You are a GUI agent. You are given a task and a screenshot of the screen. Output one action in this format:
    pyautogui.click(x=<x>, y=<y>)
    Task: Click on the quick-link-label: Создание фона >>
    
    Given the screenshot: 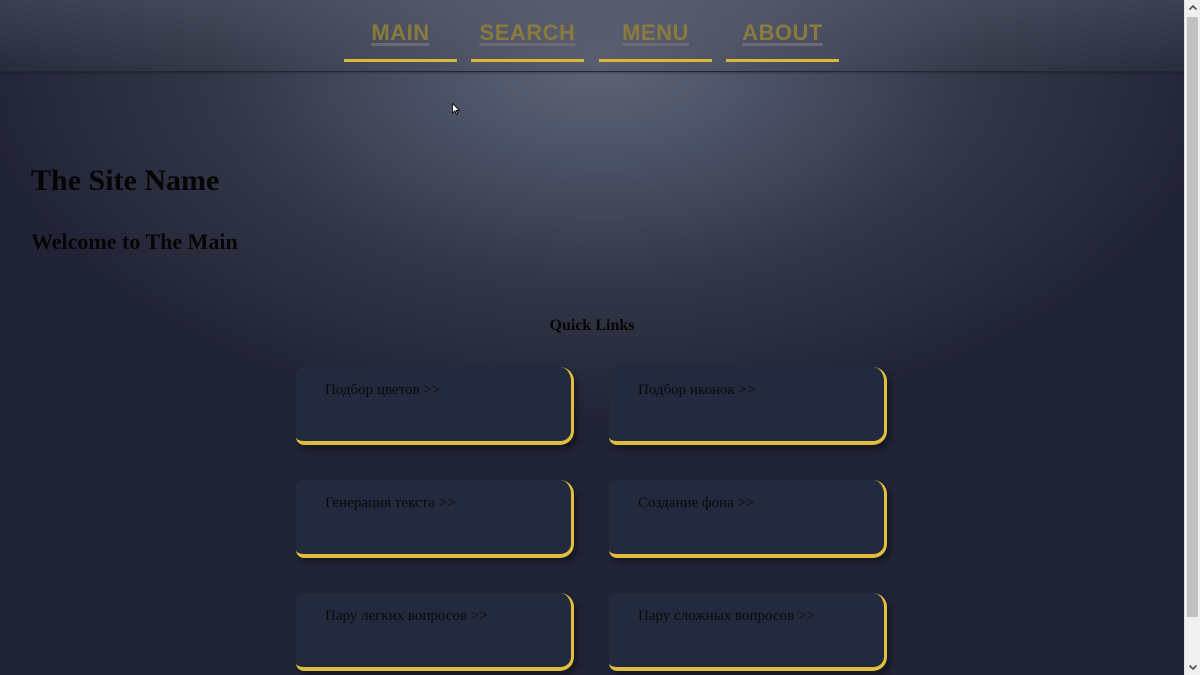 What is the action you would take?
    pyautogui.click(x=696, y=503)
    